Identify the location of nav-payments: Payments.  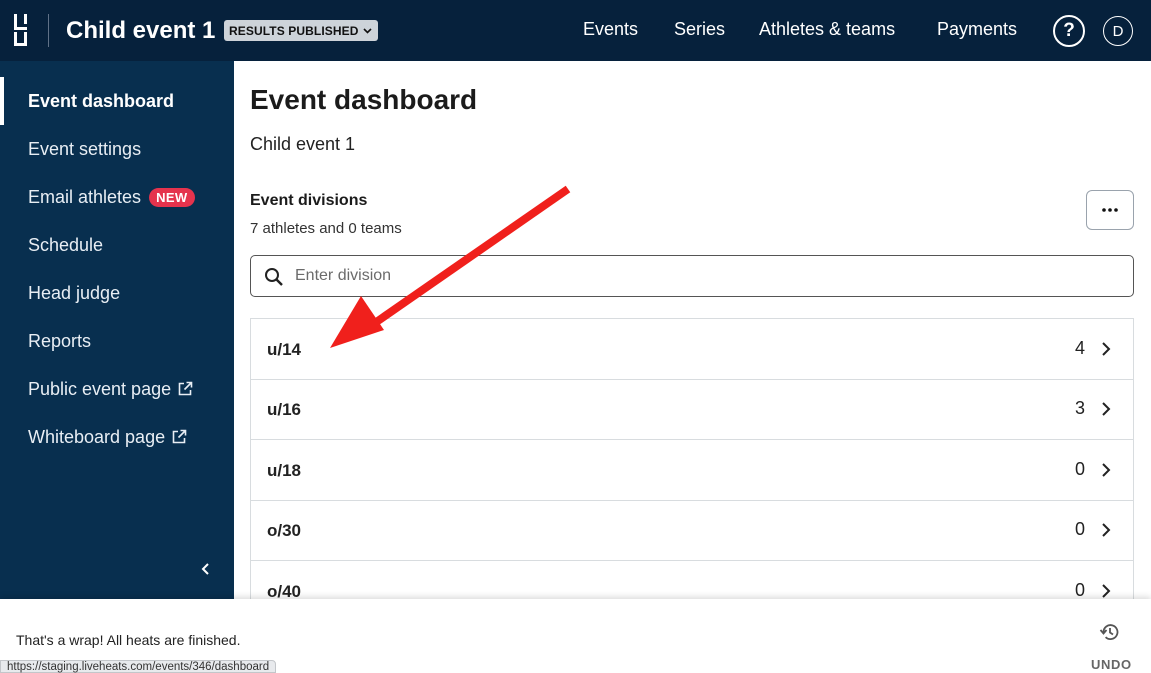
(977, 29).